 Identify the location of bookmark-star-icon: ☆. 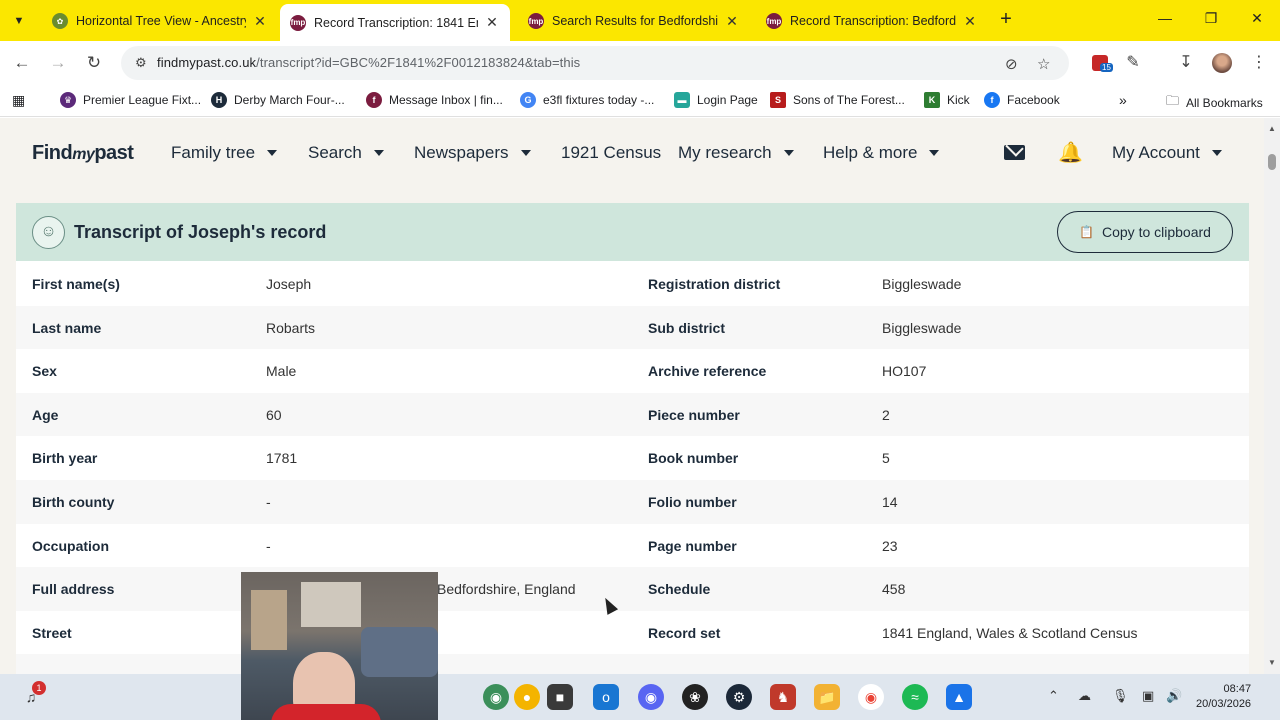
(1043, 64).